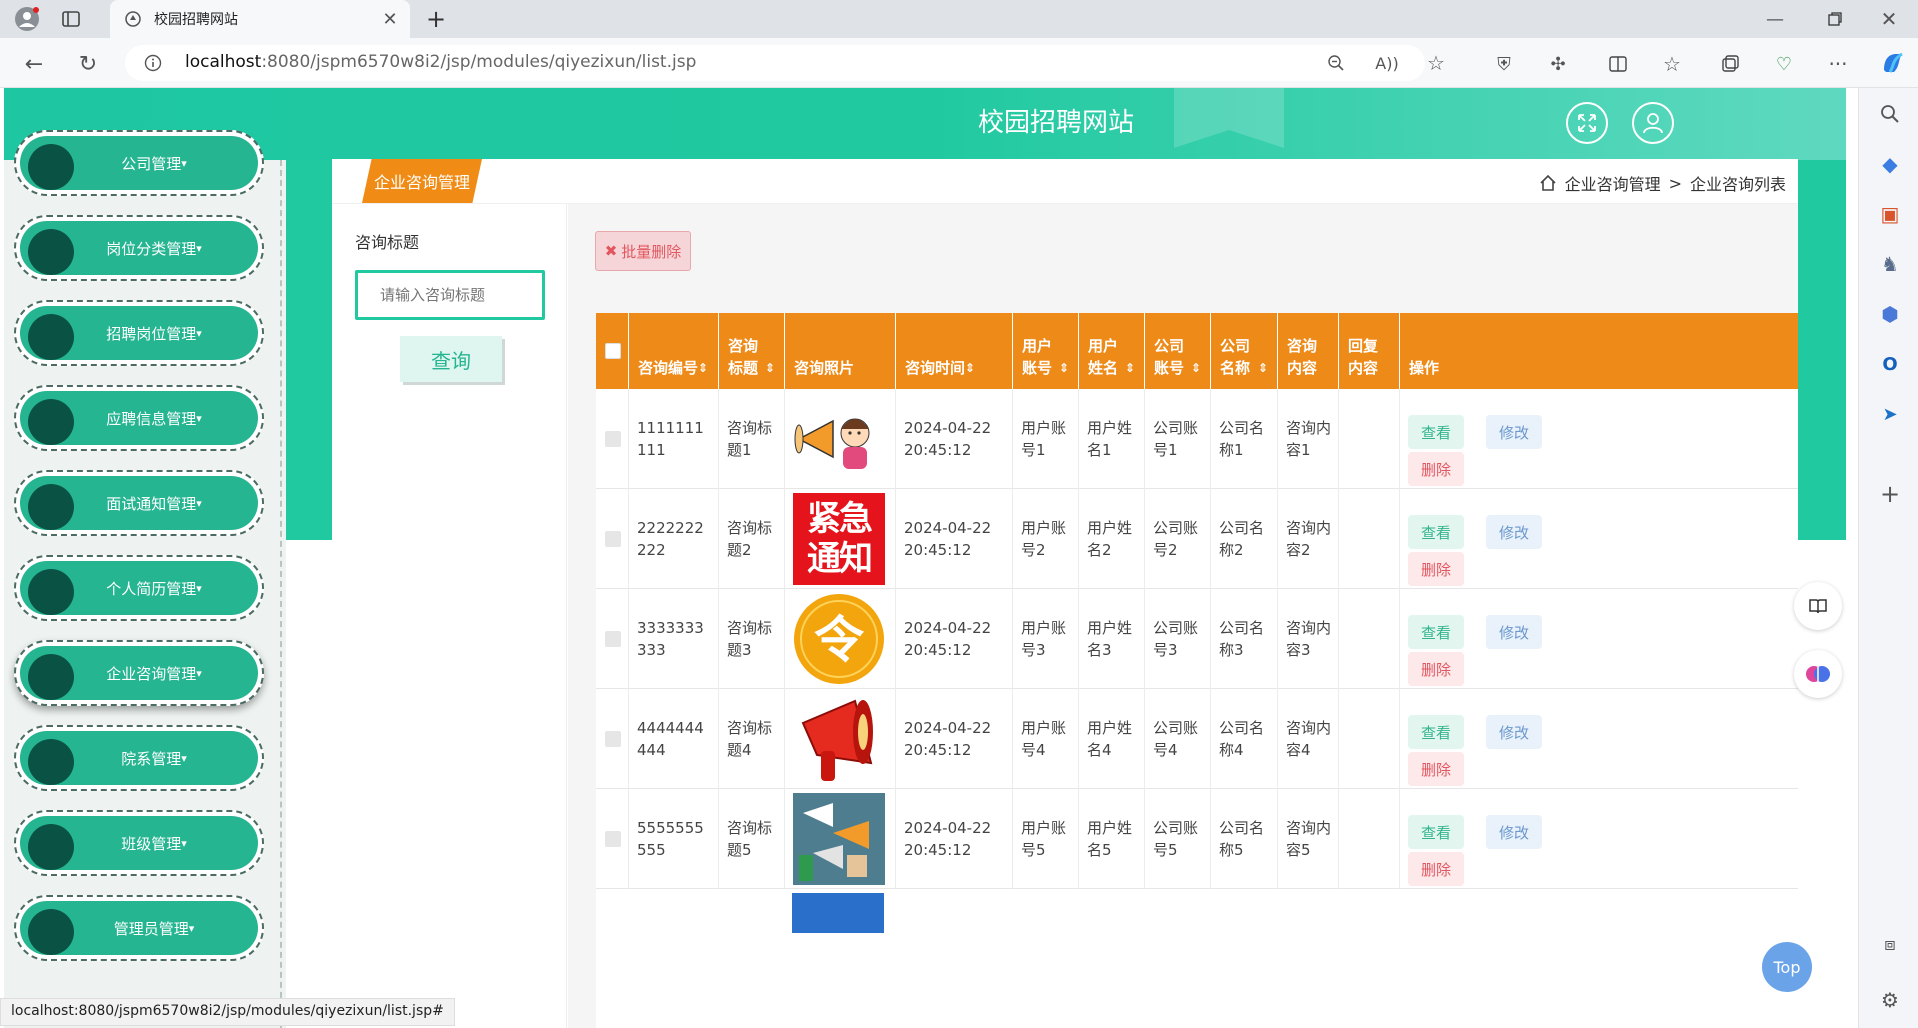  What do you see at coordinates (139, 163) in the screenshot?
I see `sidebar-item-1: 公司管理 ▾` at bounding box center [139, 163].